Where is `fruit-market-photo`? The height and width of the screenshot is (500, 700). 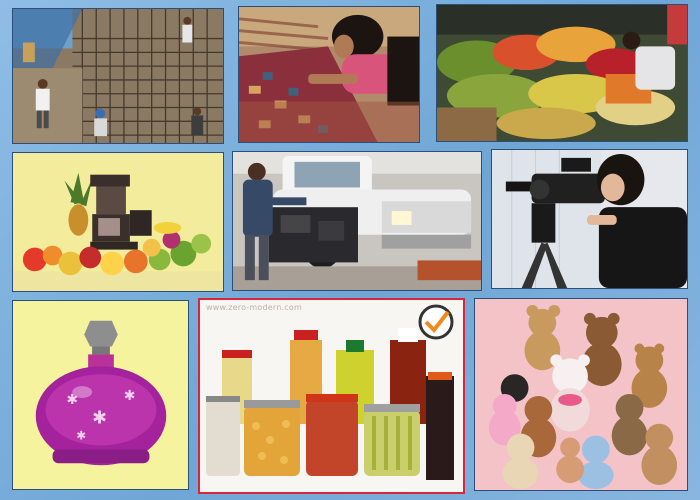
fruit-market-photo is located at coordinates (562, 73).